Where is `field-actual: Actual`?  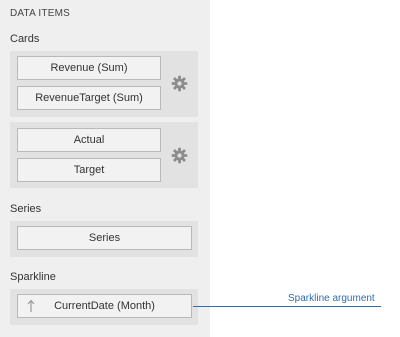 field-actual: Actual is located at coordinates (89, 140).